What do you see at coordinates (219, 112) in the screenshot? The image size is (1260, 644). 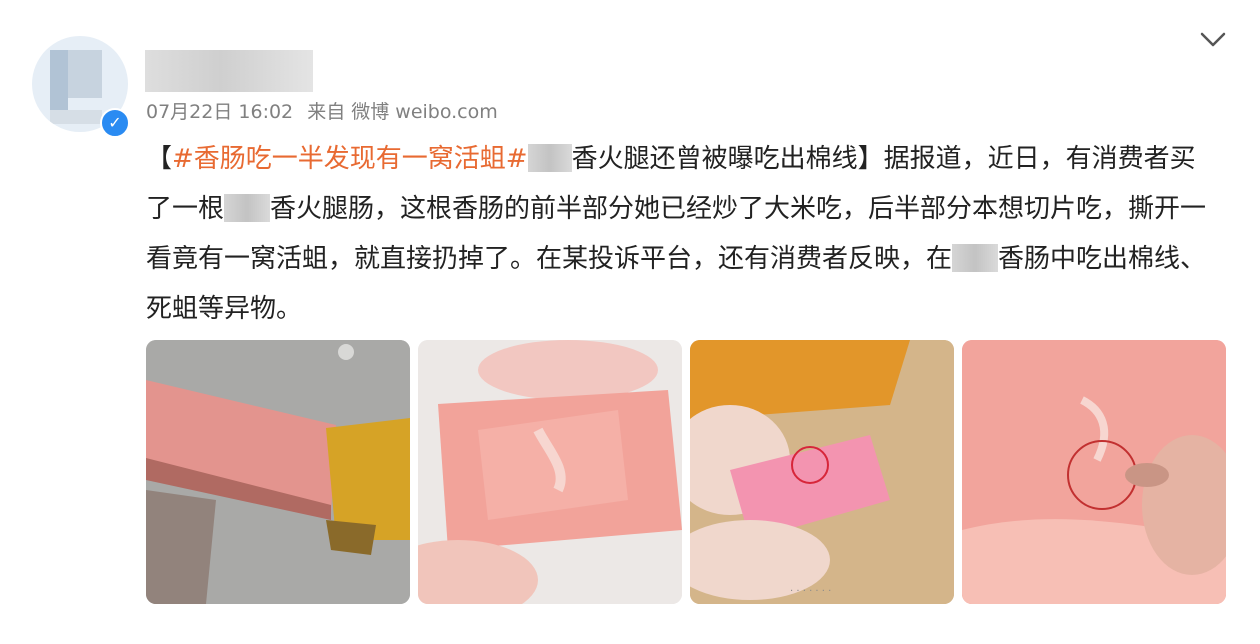 I see `post-timestamp: 07月22日 16:02` at bounding box center [219, 112].